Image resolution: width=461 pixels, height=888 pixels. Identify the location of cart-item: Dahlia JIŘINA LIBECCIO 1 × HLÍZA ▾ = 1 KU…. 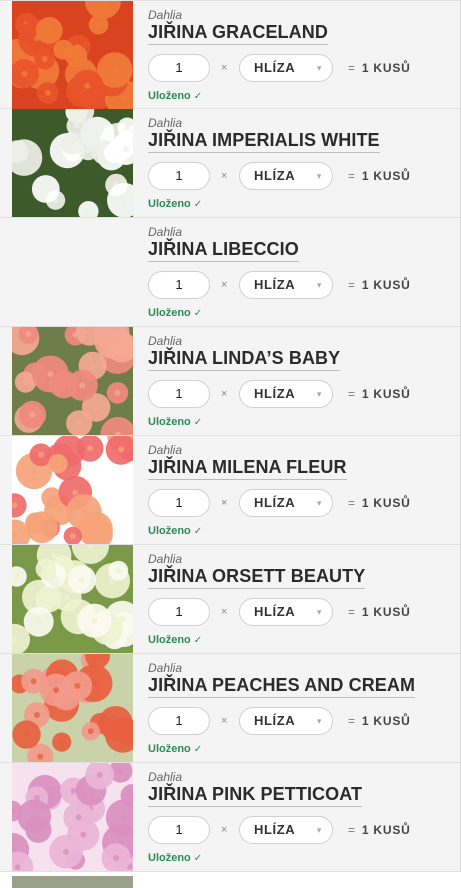
(230, 272).